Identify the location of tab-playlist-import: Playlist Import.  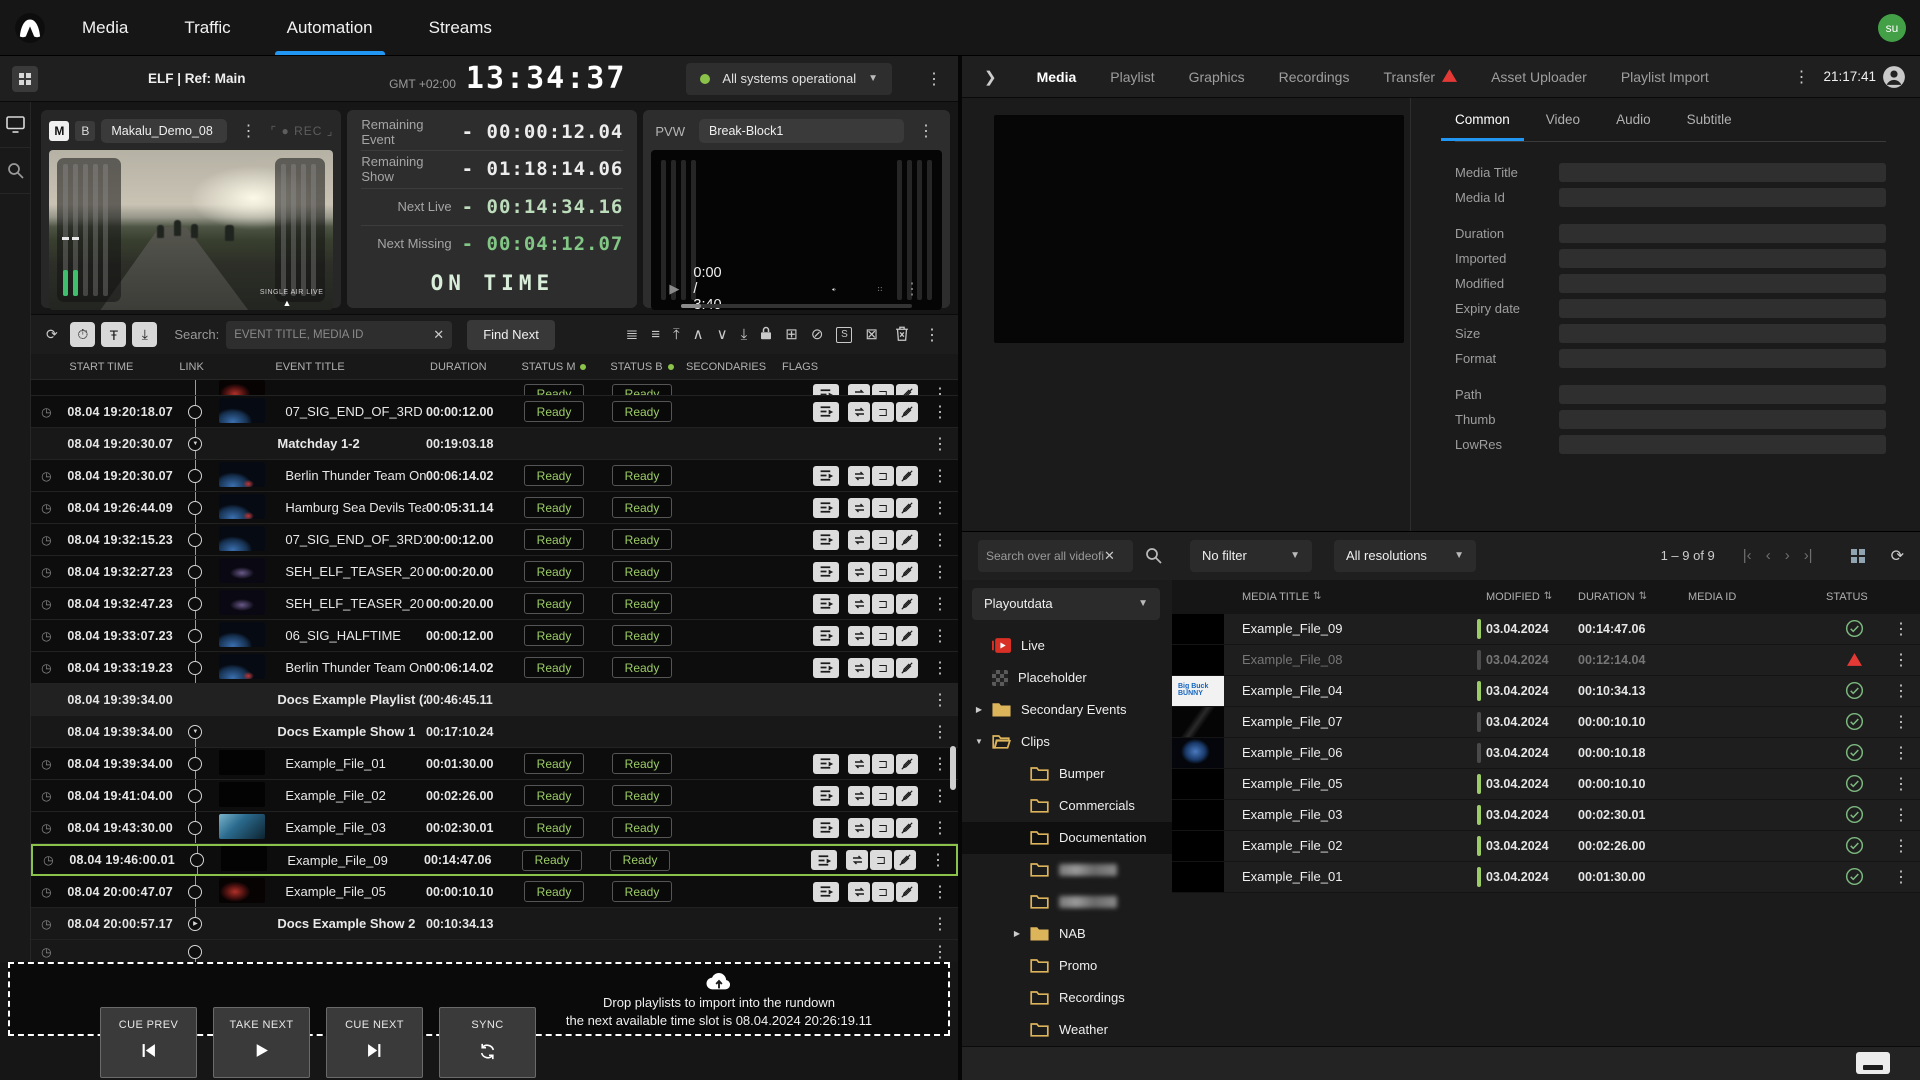
(1665, 77).